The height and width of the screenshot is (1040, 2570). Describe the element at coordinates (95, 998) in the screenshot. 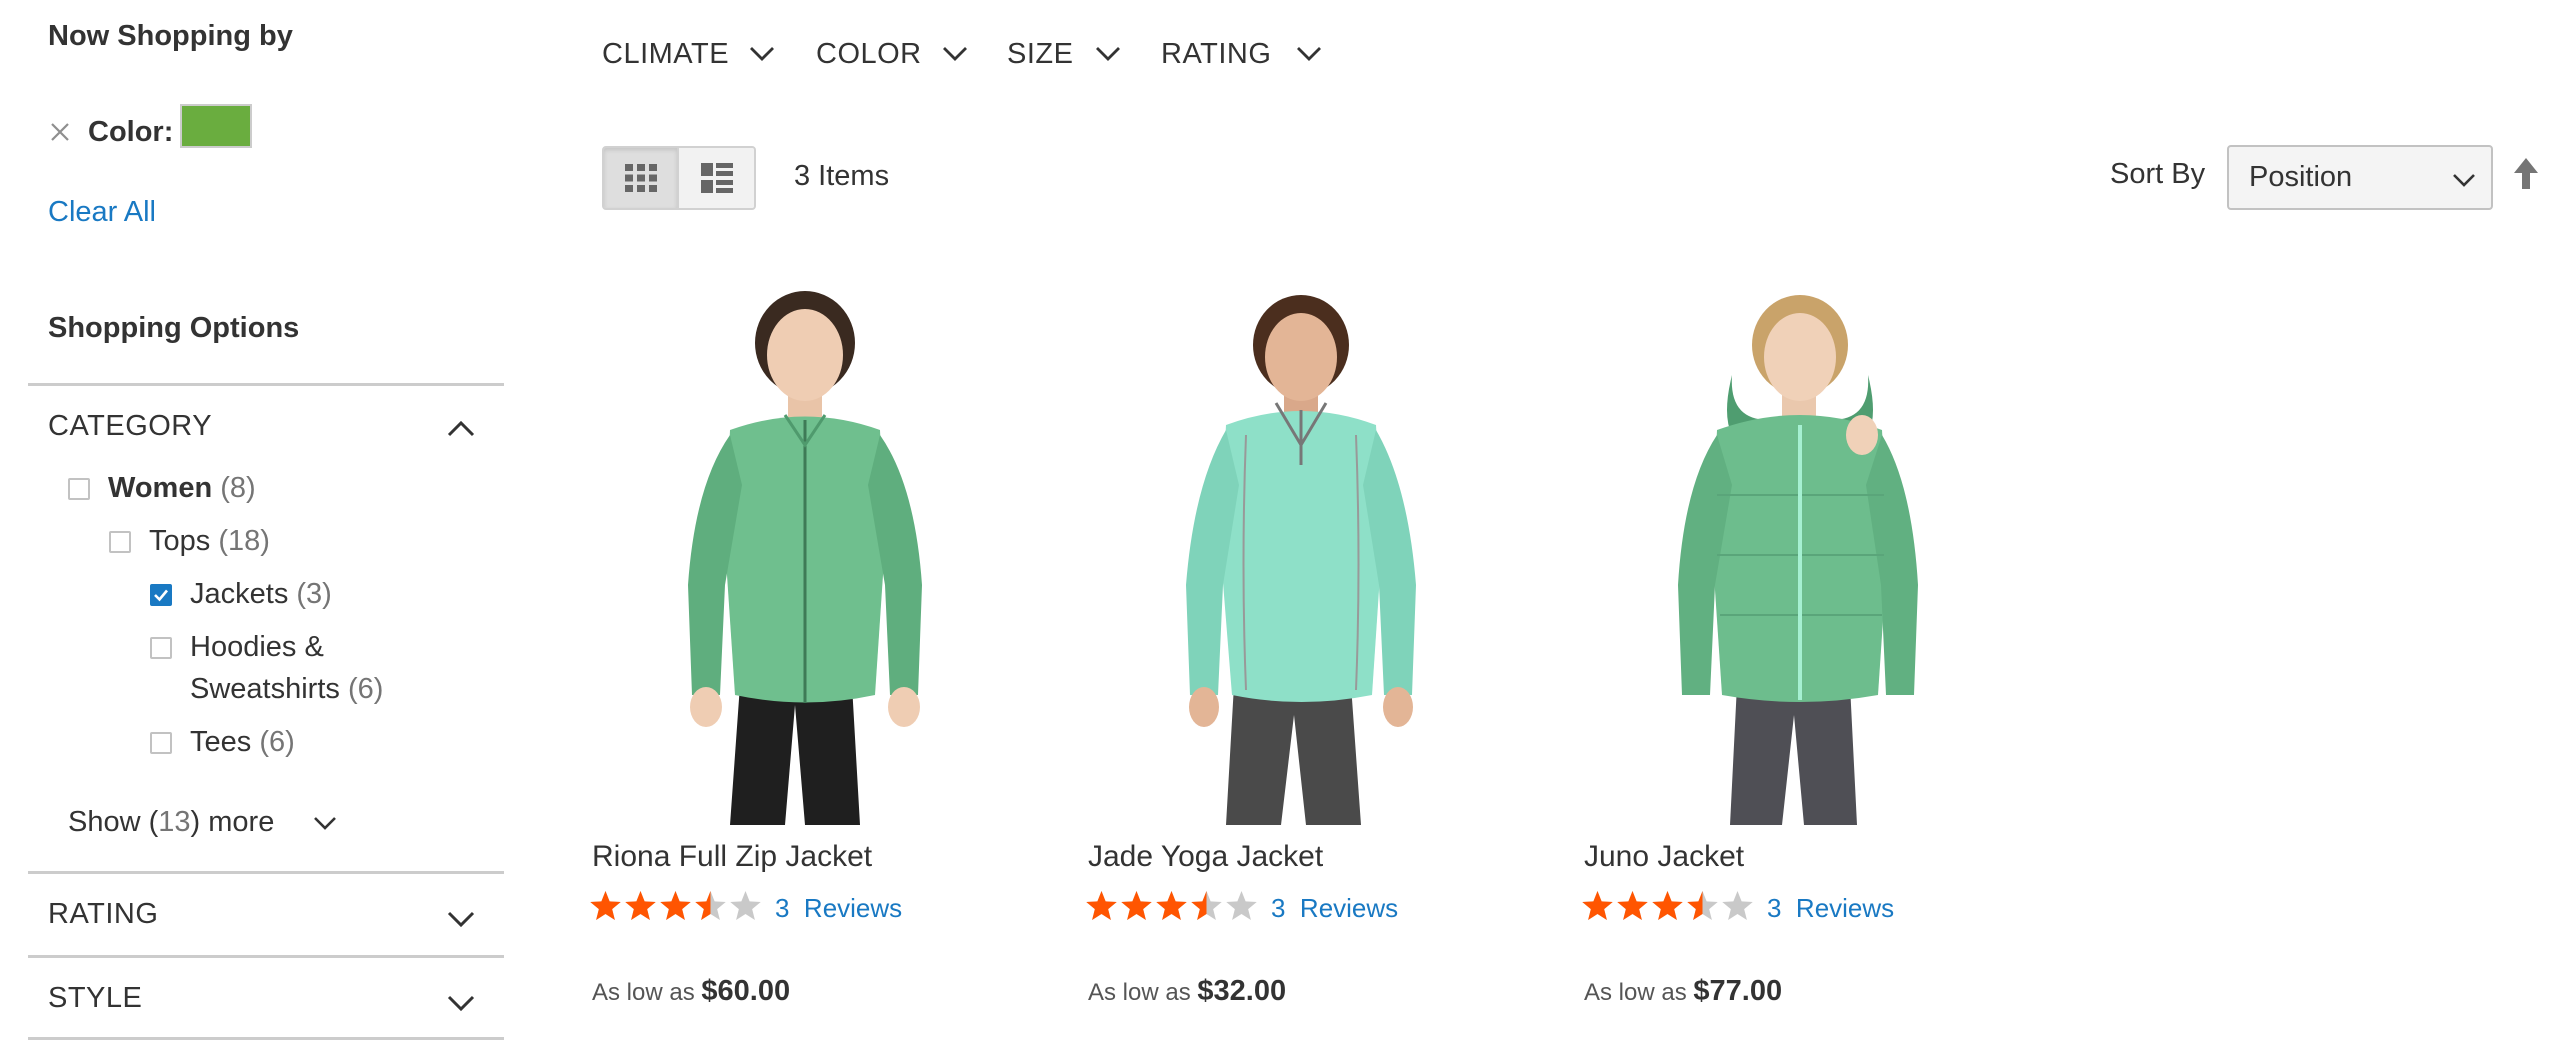

I see `style-filter-title: STYLE` at that location.